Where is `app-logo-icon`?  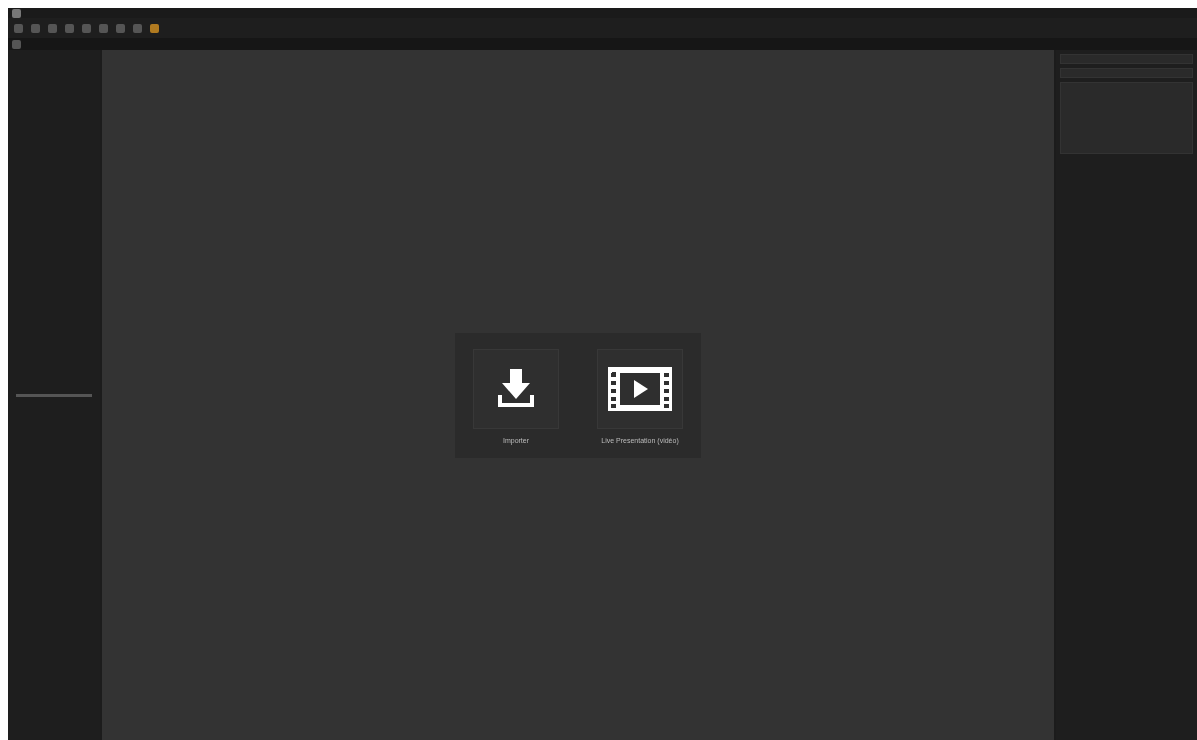
app-logo-icon is located at coordinates (16, 13).